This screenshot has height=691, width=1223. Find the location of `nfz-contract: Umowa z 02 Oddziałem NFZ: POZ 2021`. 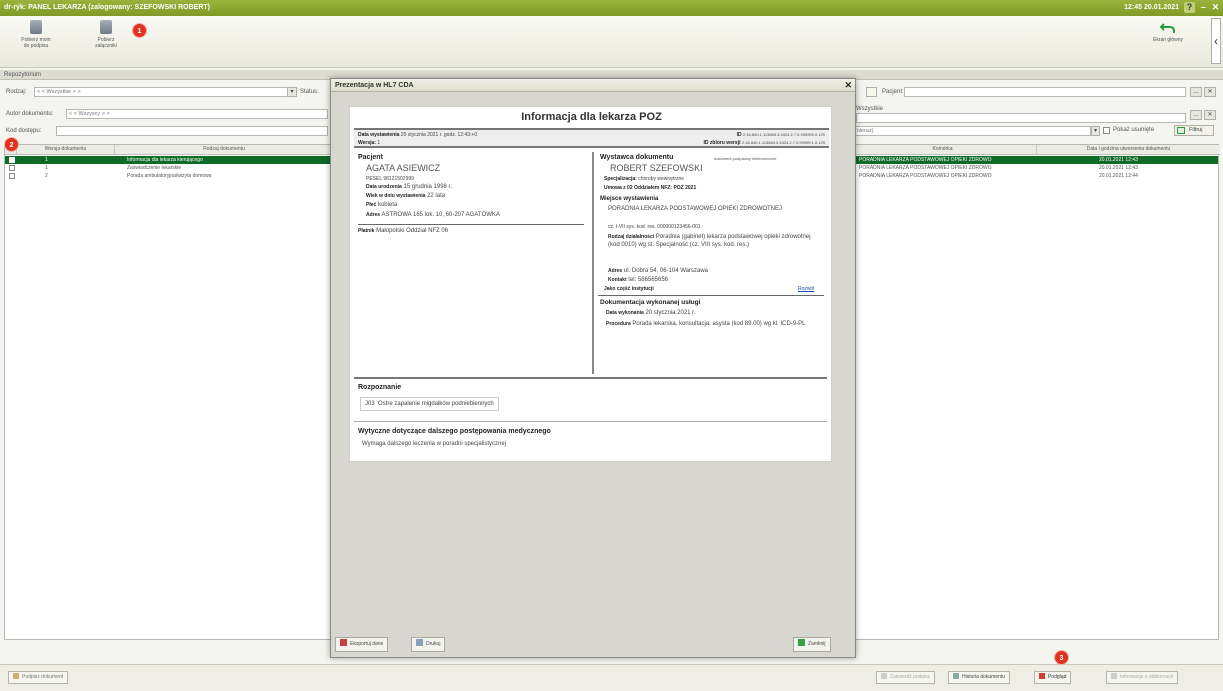

nfz-contract: Umowa z 02 Oddziałem NFZ: POZ 2021 is located at coordinates (650, 188).